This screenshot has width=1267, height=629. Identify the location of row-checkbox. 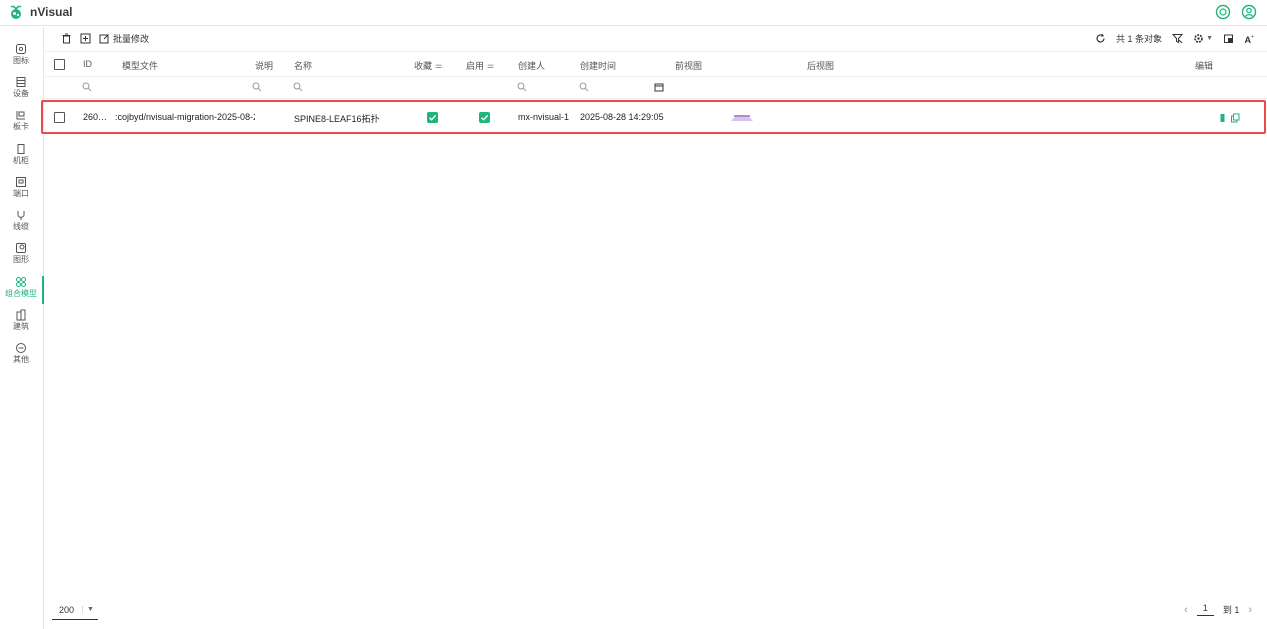
(59, 117).